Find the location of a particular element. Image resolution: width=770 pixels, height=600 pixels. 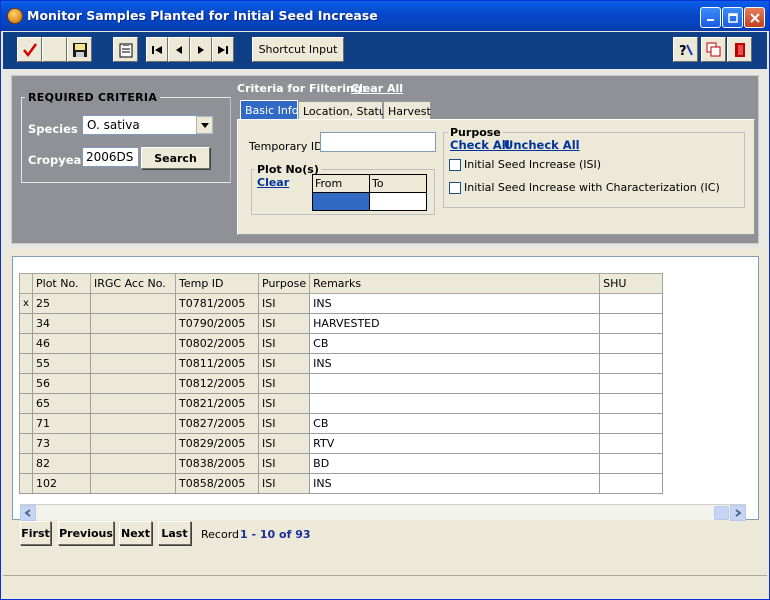

species-dropdown-button is located at coordinates (204, 125).